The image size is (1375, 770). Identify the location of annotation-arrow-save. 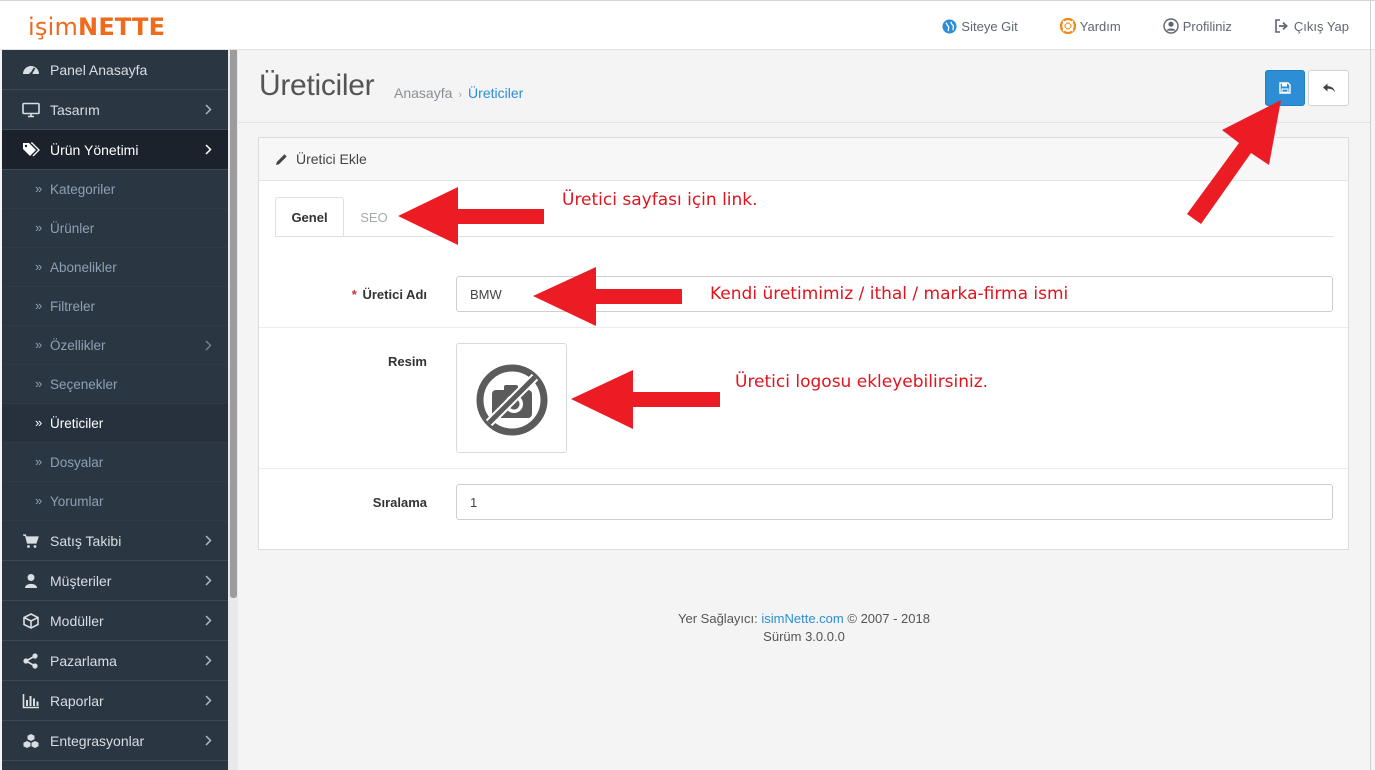
(1234, 162).